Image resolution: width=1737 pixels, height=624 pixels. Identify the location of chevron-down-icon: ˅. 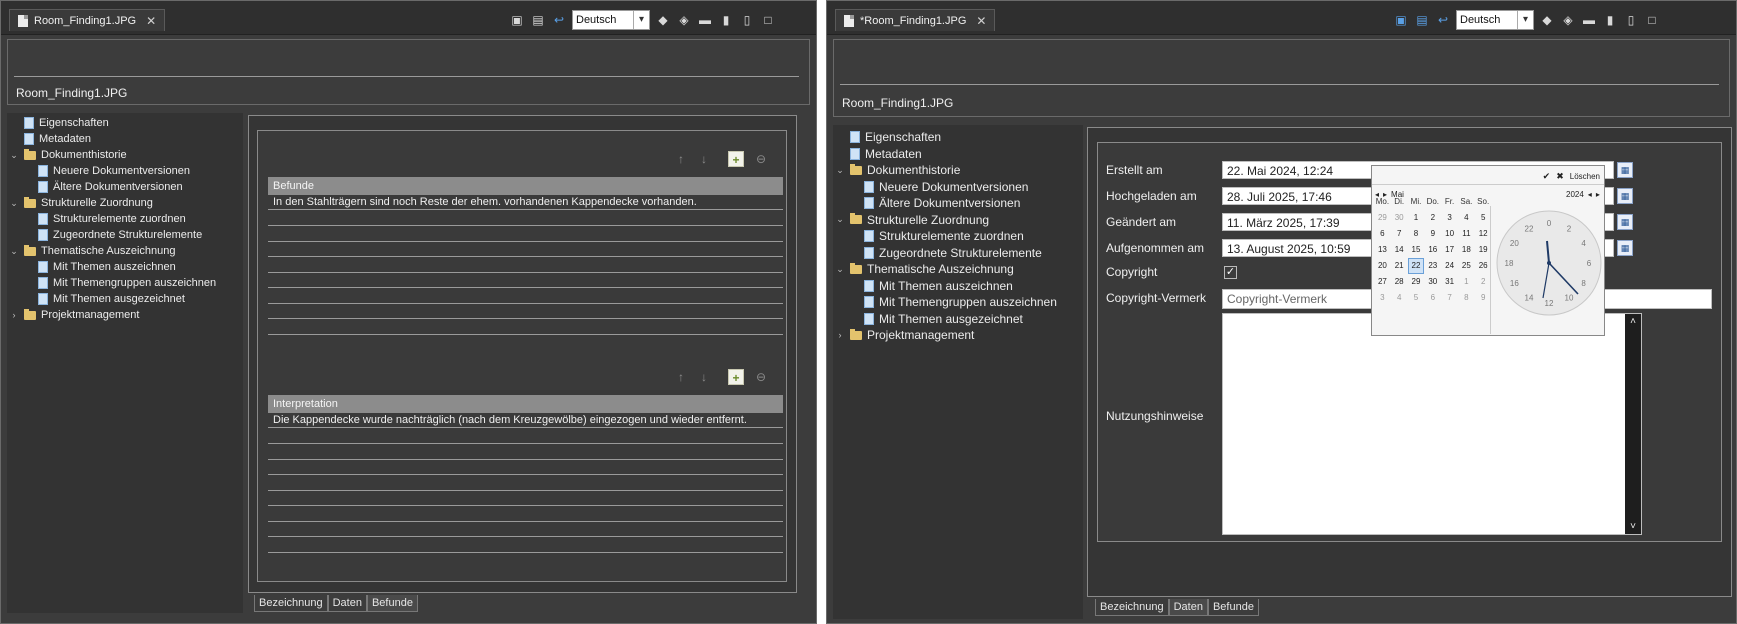
(1633, 526).